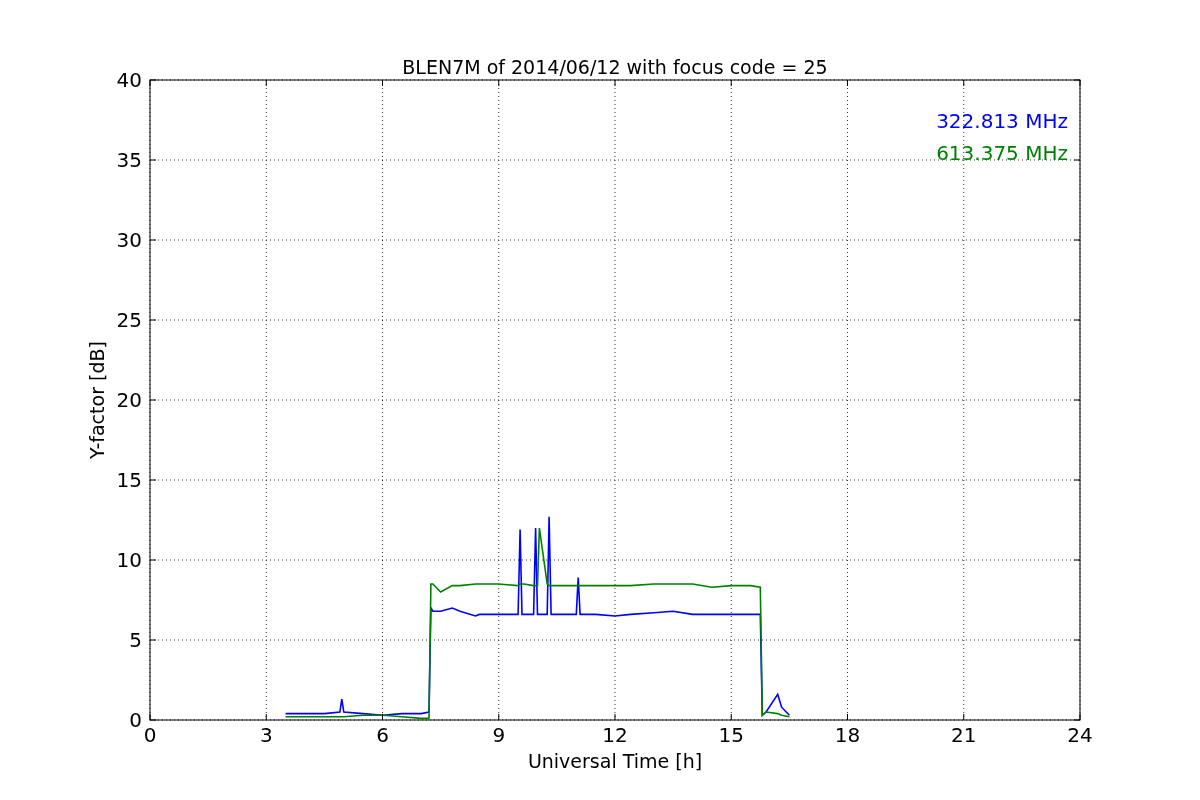  What do you see at coordinates (97, 400) in the screenshot?
I see `y-axis-label: Y-factor [dB]` at bounding box center [97, 400].